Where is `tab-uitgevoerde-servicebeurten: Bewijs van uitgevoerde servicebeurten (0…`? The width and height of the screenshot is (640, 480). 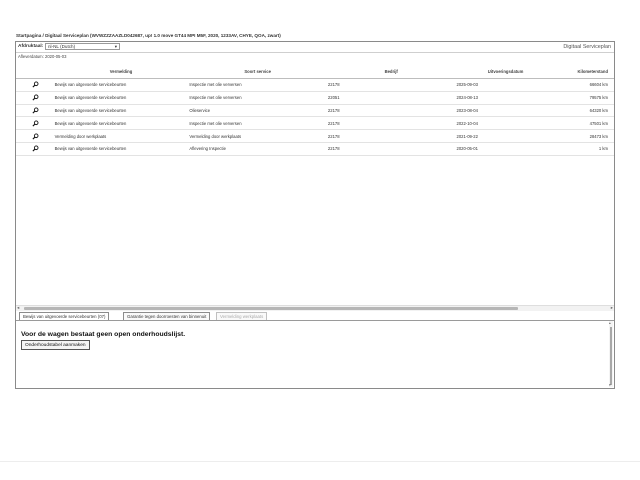
tab-uitgevoerde-servicebeurten: Bewijs van uitgevoerde servicebeurten (0… is located at coordinates (64, 316).